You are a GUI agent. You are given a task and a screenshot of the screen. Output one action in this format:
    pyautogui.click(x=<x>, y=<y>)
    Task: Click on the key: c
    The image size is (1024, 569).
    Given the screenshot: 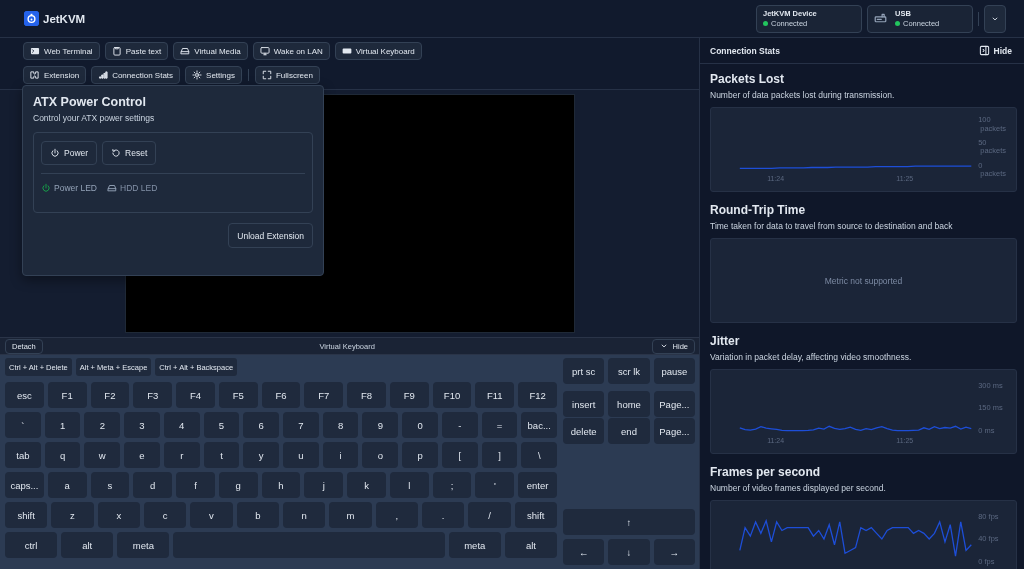 What is the action you would take?
    pyautogui.click(x=165, y=515)
    